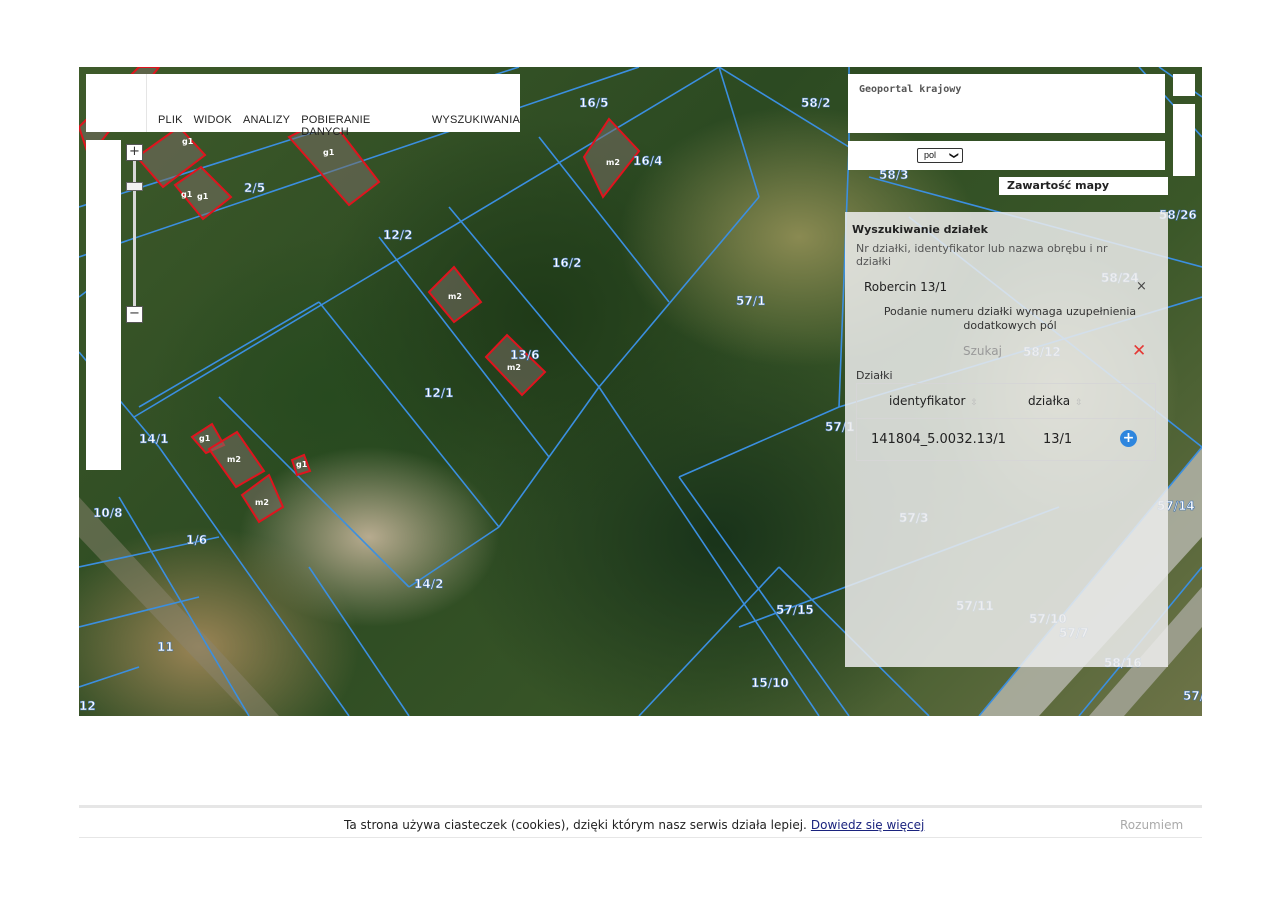 The image size is (1280, 905). Describe the element at coordinates (1151, 825) in the screenshot. I see `accept-cookies-button: Rozumiem` at that location.